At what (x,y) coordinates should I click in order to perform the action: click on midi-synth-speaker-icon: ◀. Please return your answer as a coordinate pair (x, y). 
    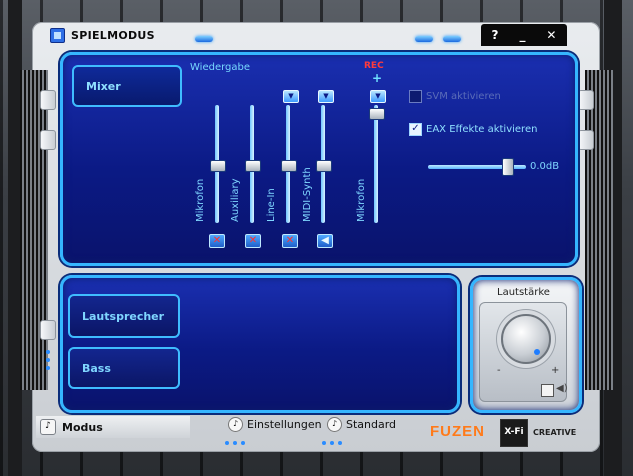
    Looking at the image, I should click on (325, 241).